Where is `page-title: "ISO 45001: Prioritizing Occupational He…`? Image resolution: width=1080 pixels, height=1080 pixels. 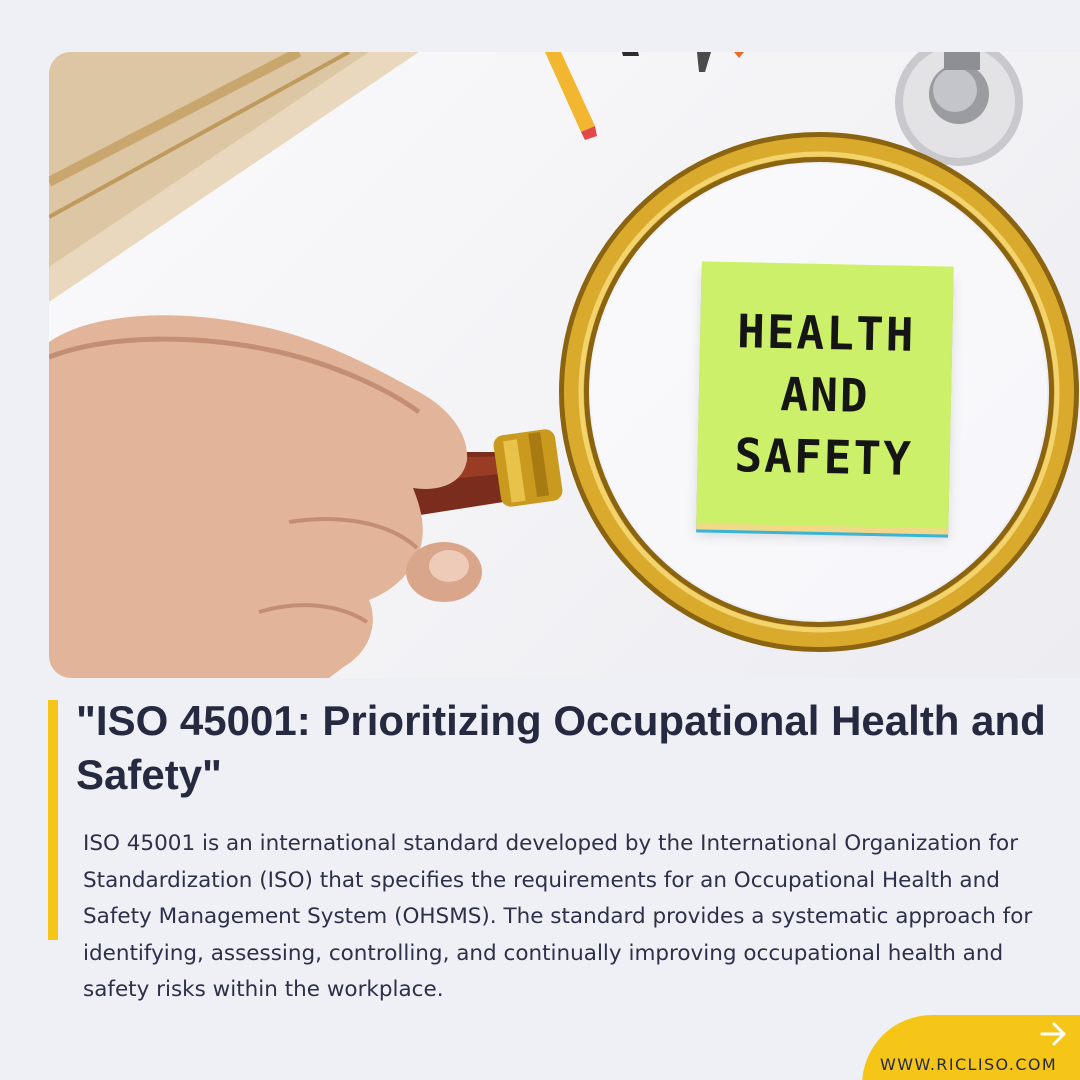
page-title: "ISO 45001: Prioritizing Occupational He… is located at coordinates (561, 747).